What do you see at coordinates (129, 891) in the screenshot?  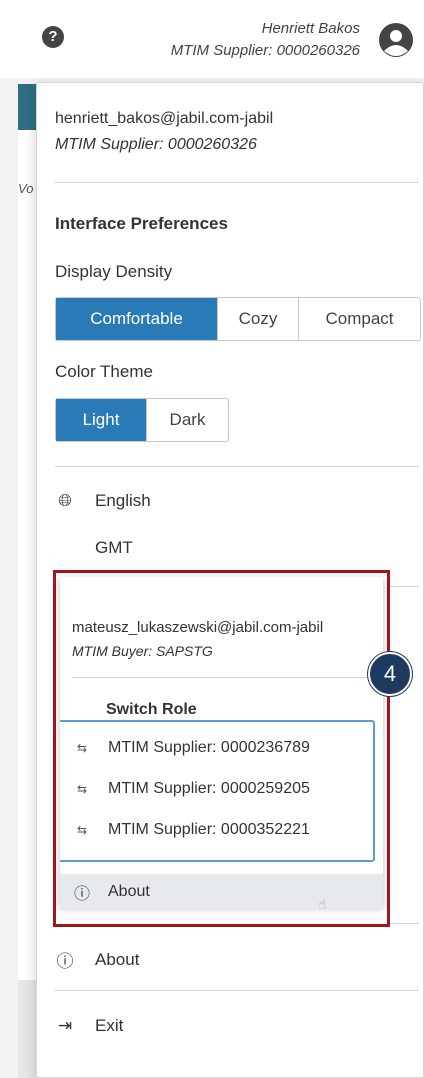 I see `inset-about-label: About` at bounding box center [129, 891].